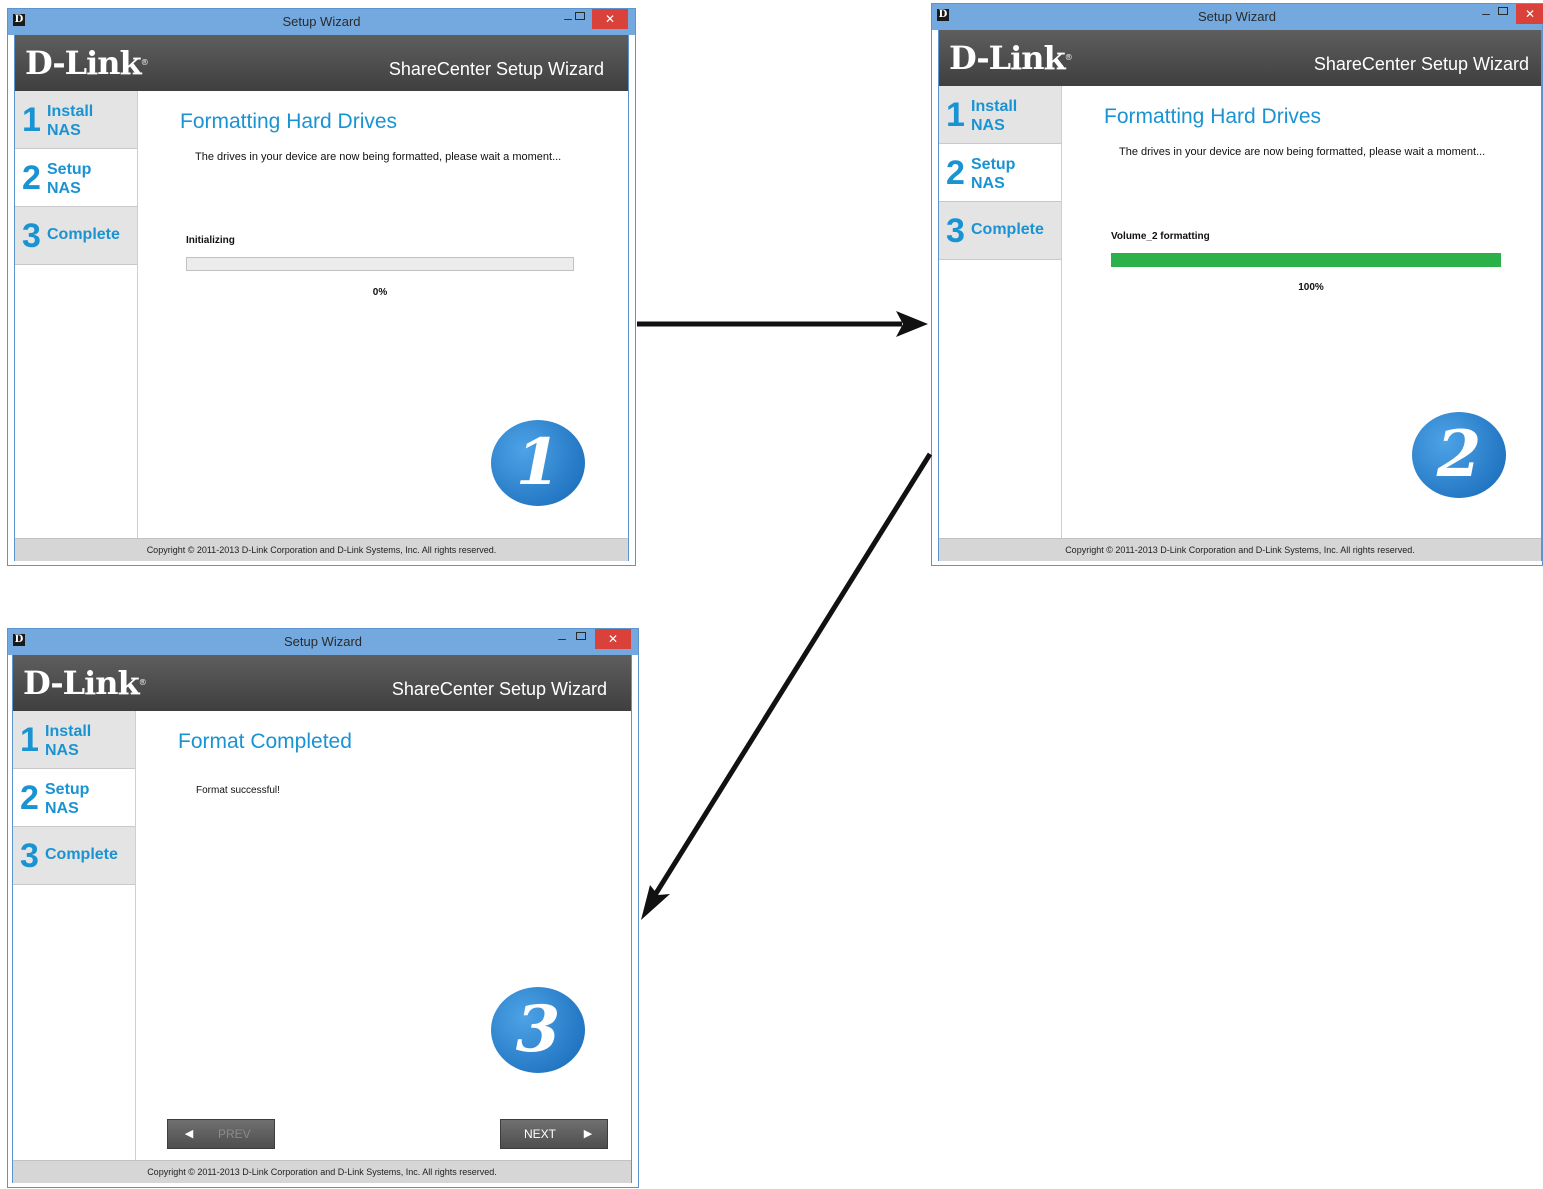 Image resolution: width=1543 pixels, height=1189 pixels. I want to click on description-text: Format successful!, so click(238, 790).